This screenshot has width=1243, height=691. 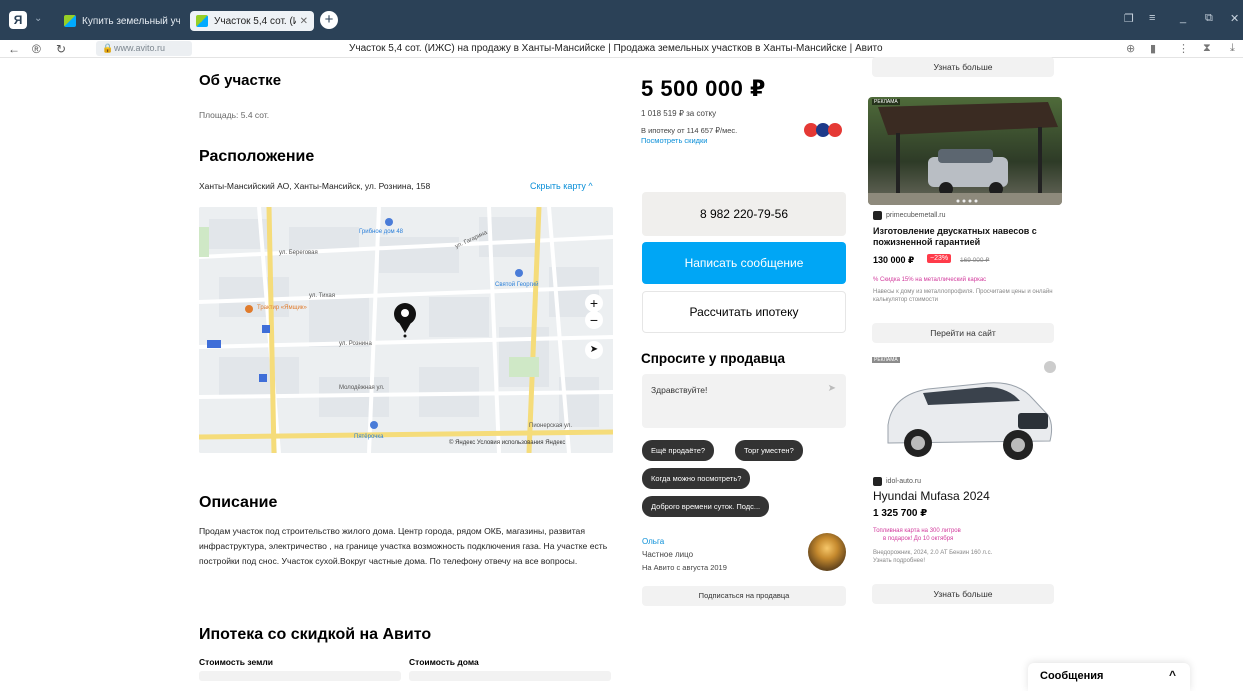 What do you see at coordinates (1050, 367) in the screenshot?
I see `info-icon` at bounding box center [1050, 367].